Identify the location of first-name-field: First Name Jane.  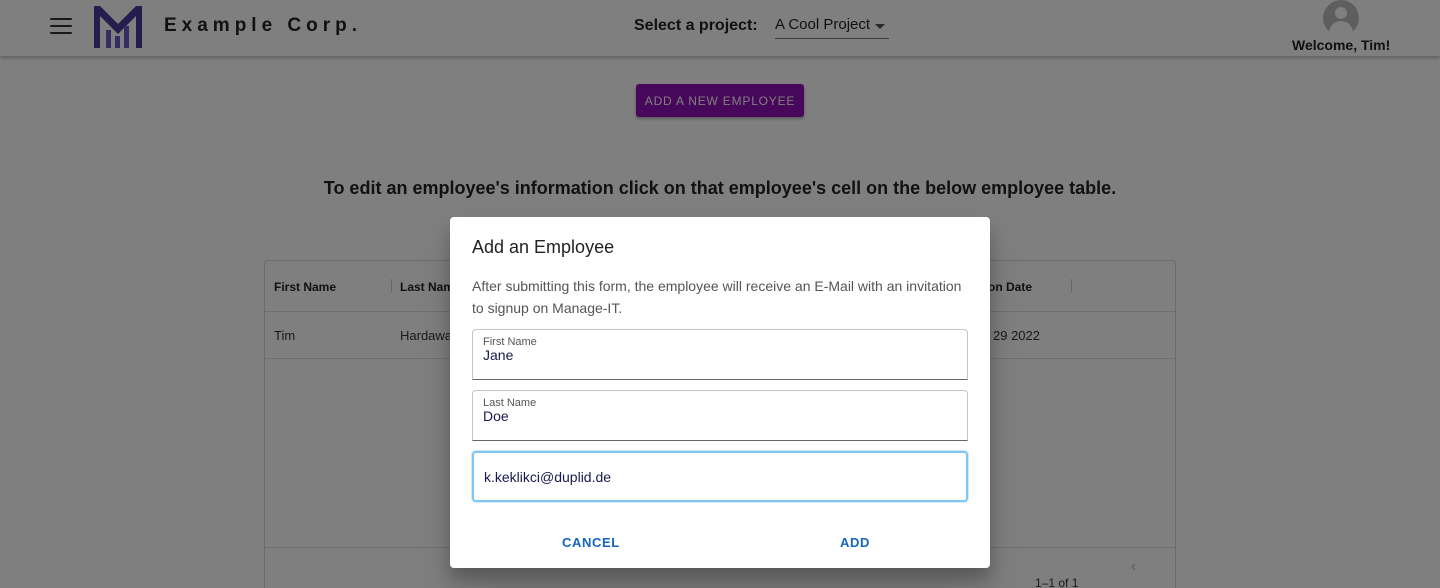
(720, 354).